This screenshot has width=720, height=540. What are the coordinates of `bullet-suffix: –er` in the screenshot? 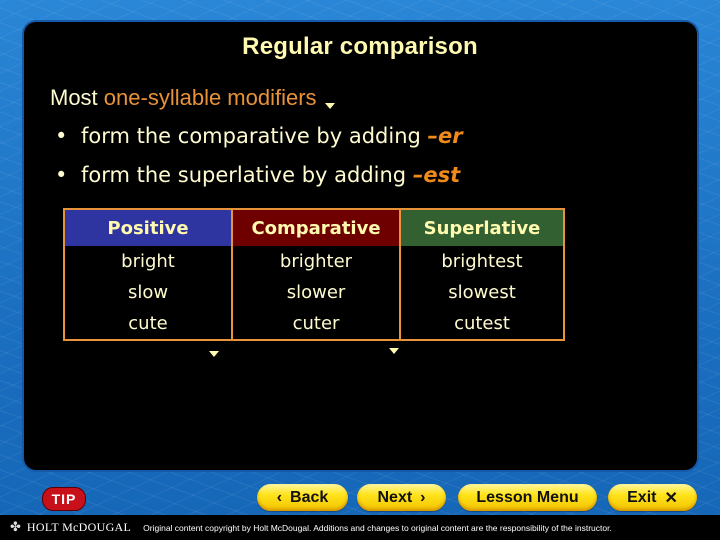 It's located at (445, 136).